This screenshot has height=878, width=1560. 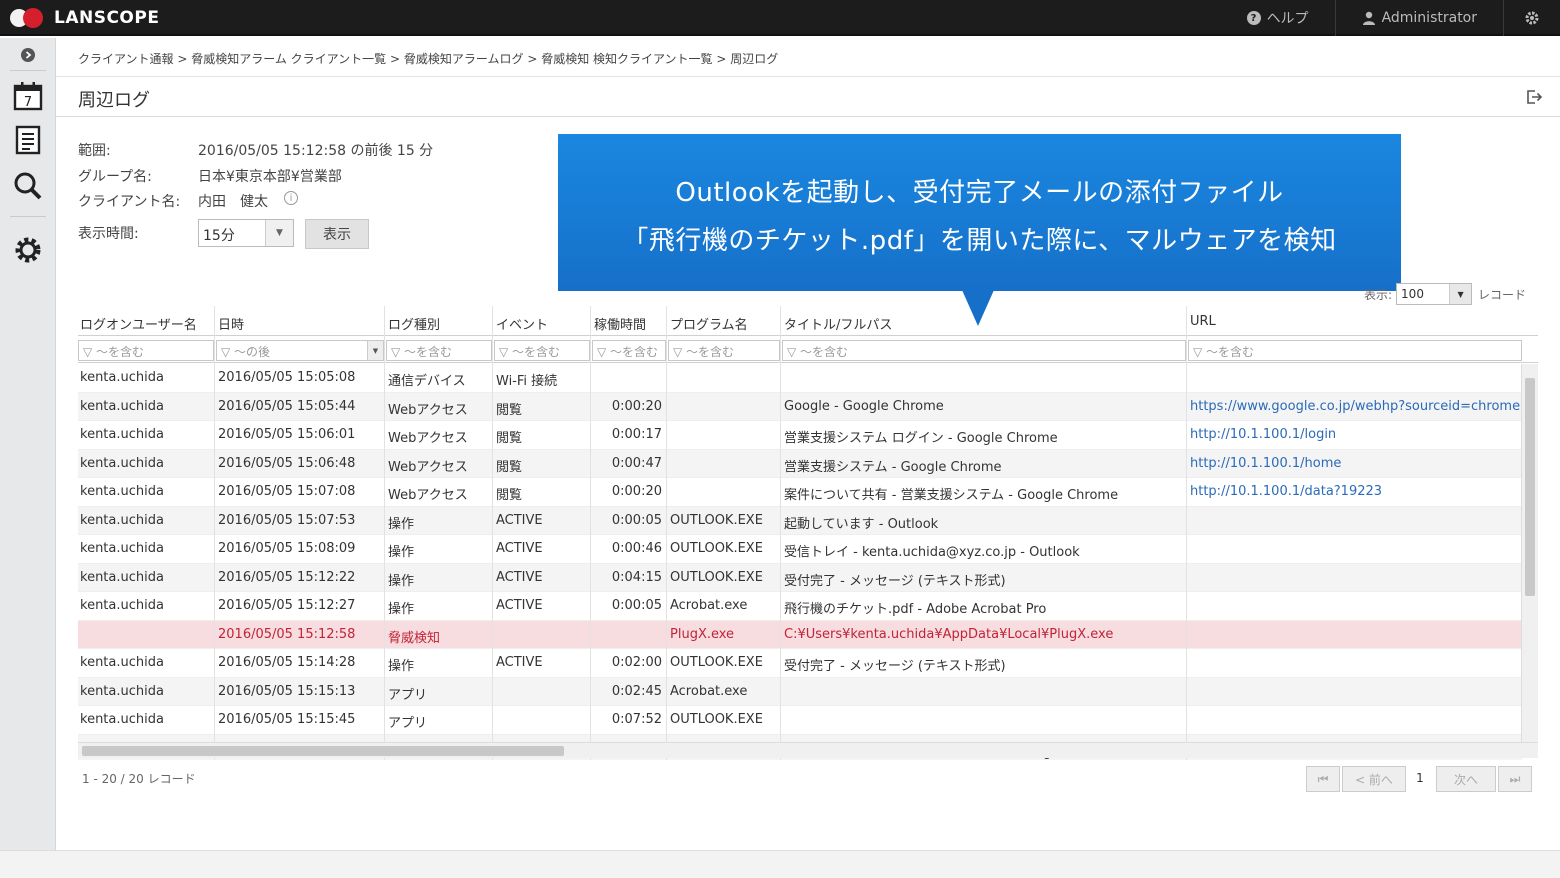 I want to click on column-header-url: URL, so click(x=1203, y=321).